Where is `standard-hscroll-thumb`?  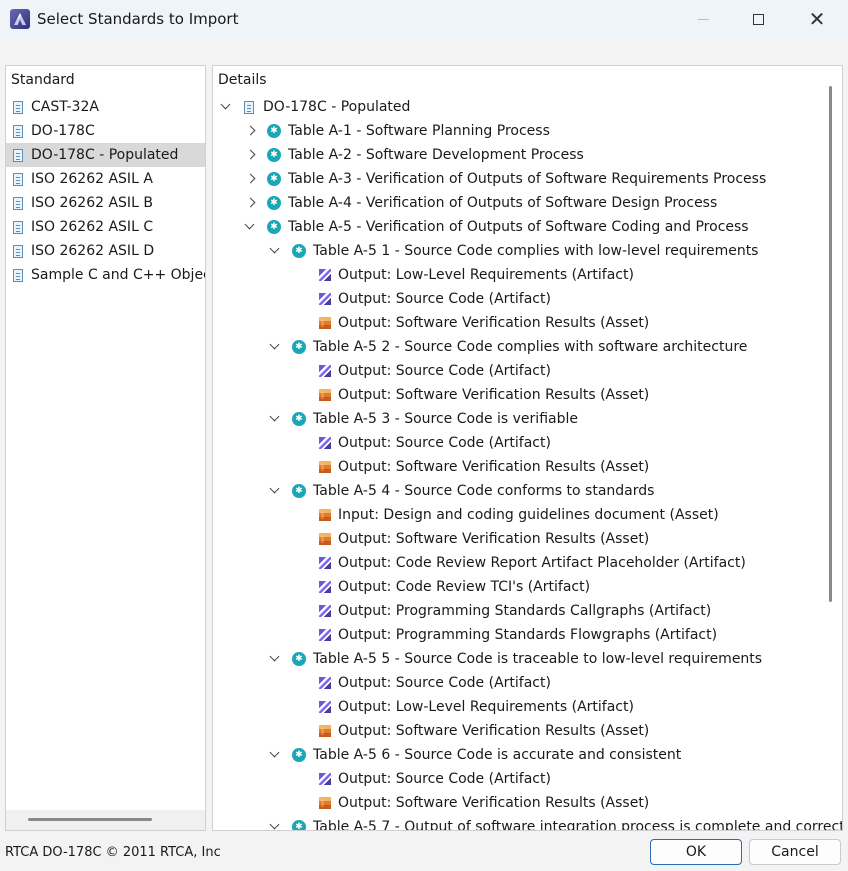
standard-hscroll-thumb is located at coordinates (90, 819).